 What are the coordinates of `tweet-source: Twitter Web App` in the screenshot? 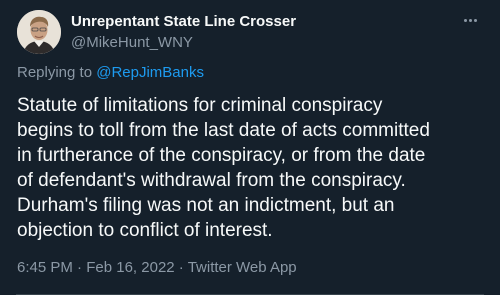 It's located at (242, 267).